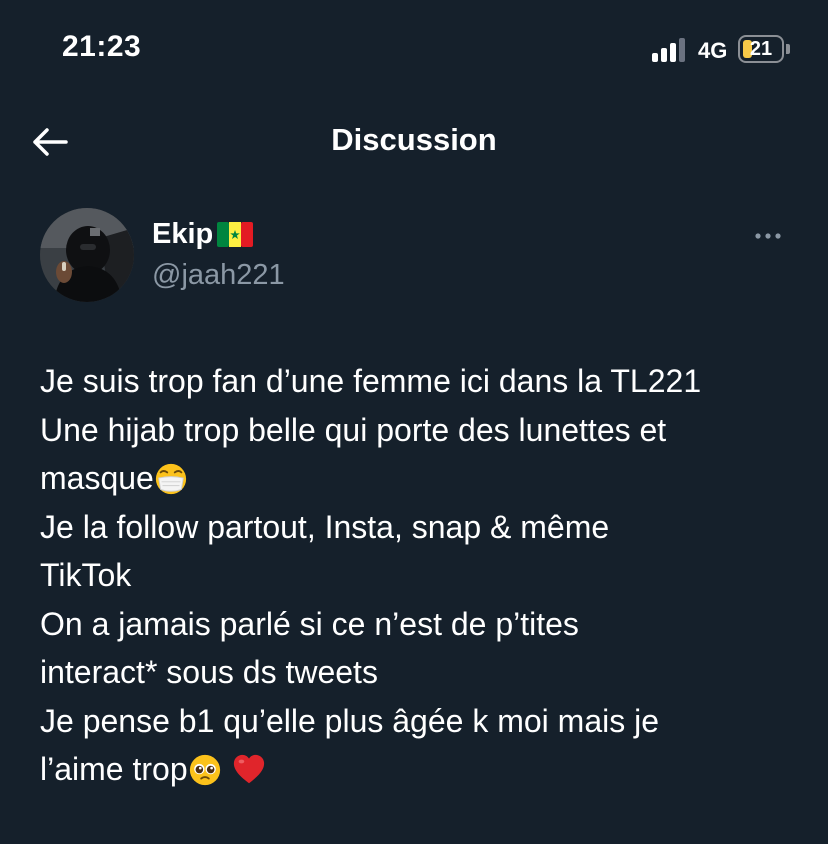 Image resolution: width=828 pixels, height=844 pixels. Describe the element at coordinates (97, 478) in the screenshot. I see `tweet-line-text: masque` at that location.